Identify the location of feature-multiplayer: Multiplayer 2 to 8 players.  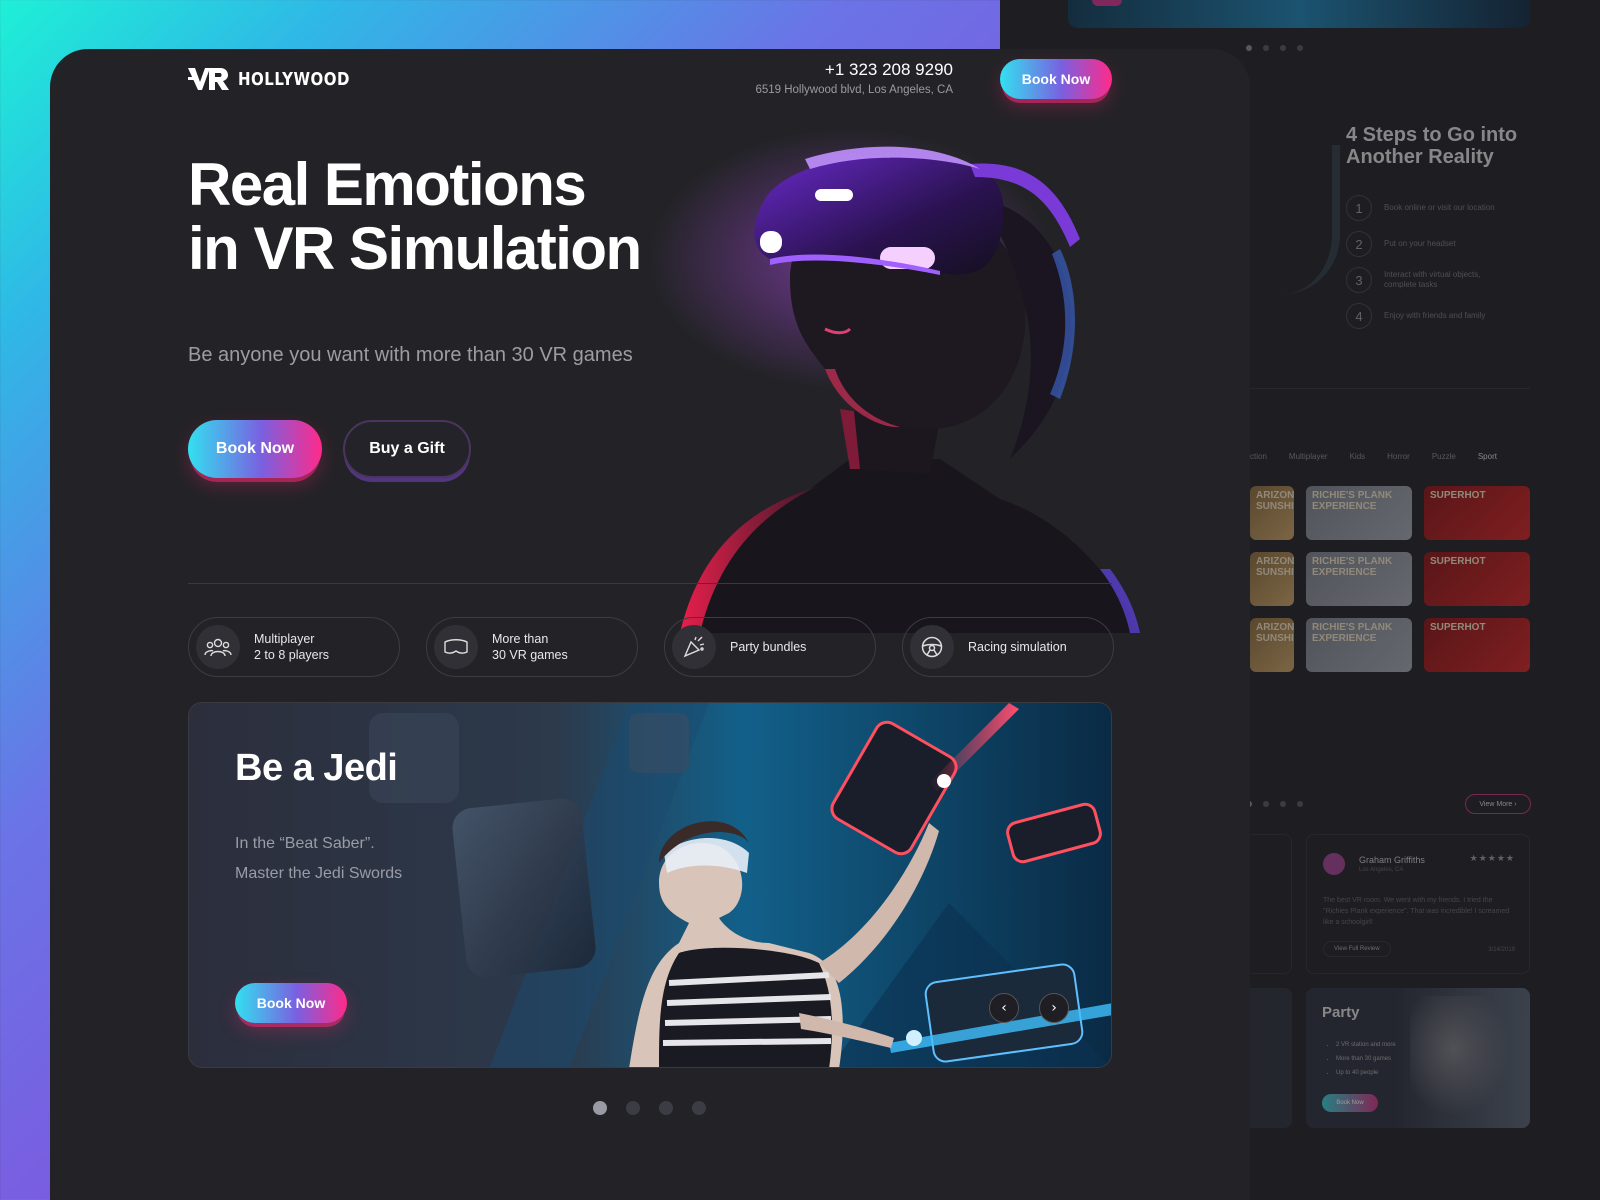
(294, 647).